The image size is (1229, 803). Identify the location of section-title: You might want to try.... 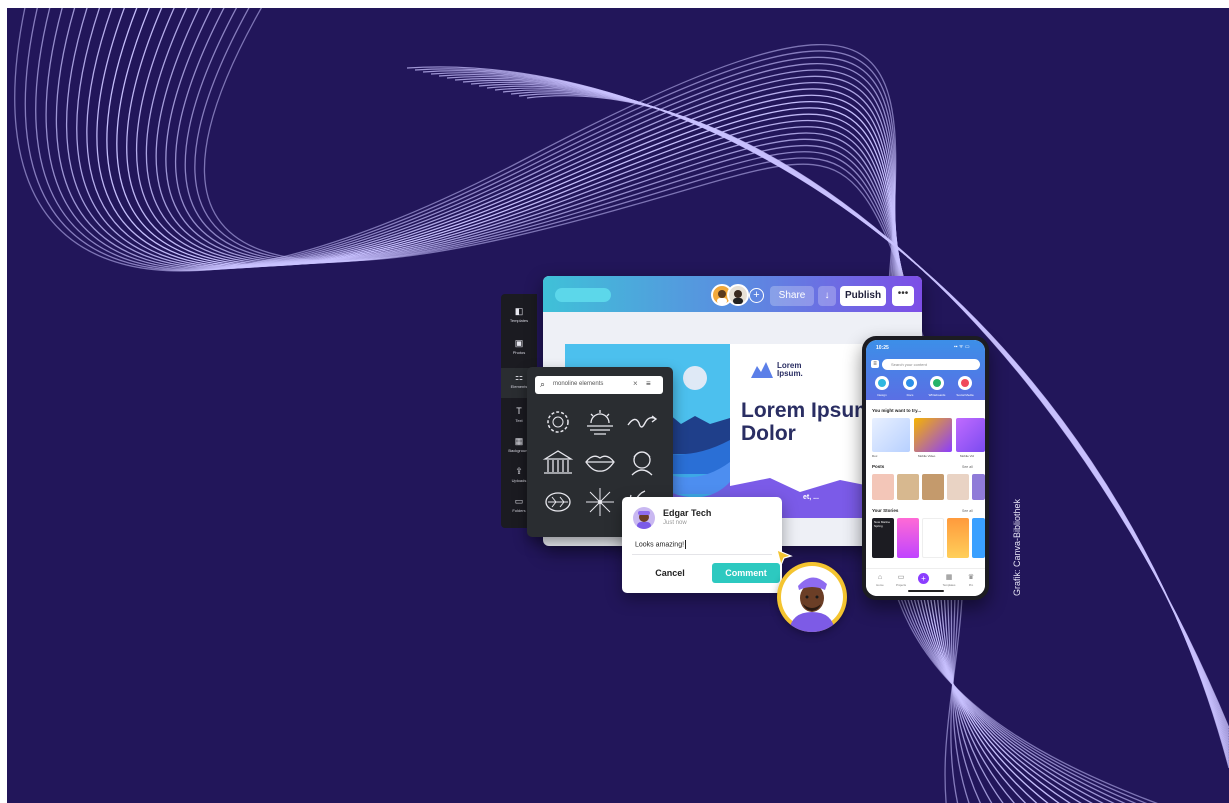
(897, 410).